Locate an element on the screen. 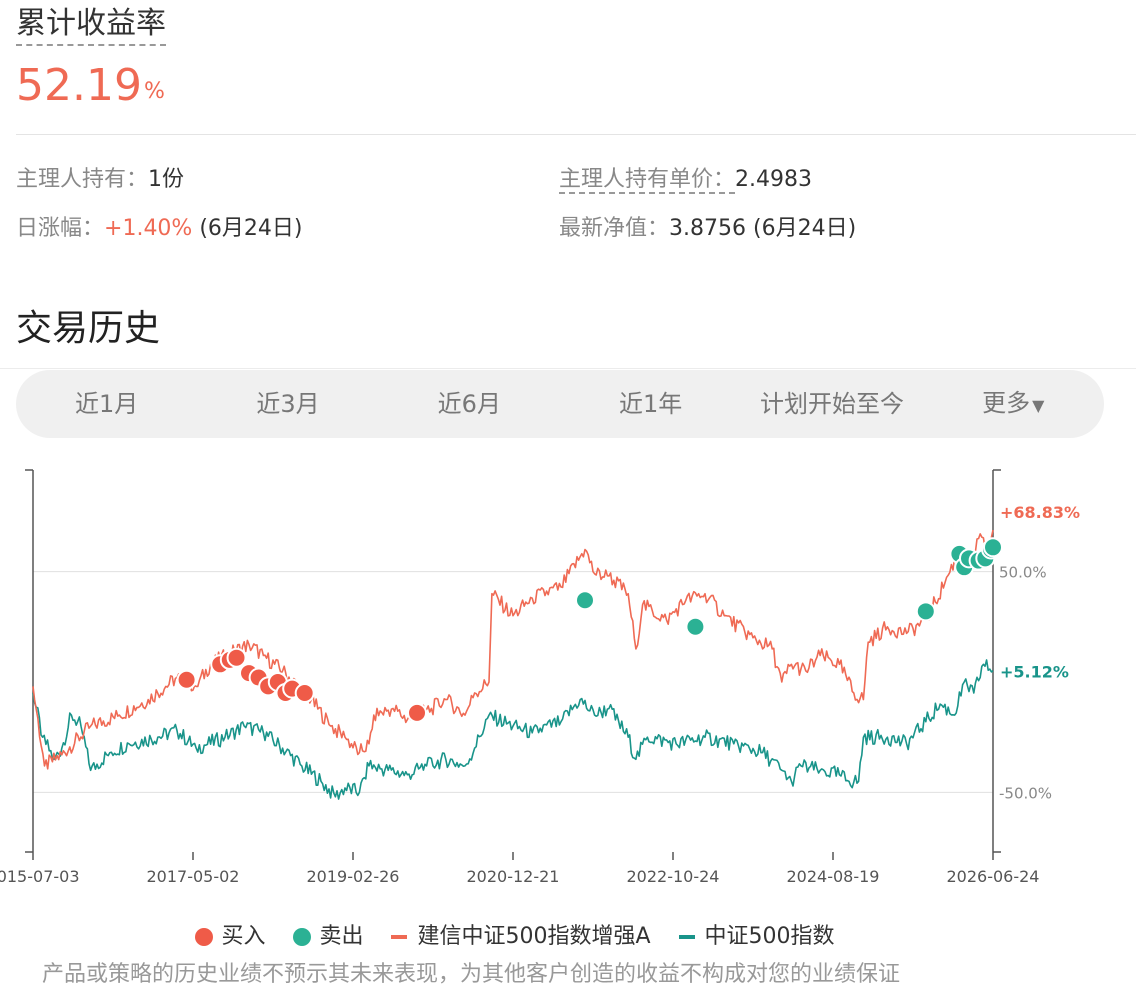 The height and width of the screenshot is (994, 1148). legend-series-b: 中证500指数 is located at coordinates (756, 937).